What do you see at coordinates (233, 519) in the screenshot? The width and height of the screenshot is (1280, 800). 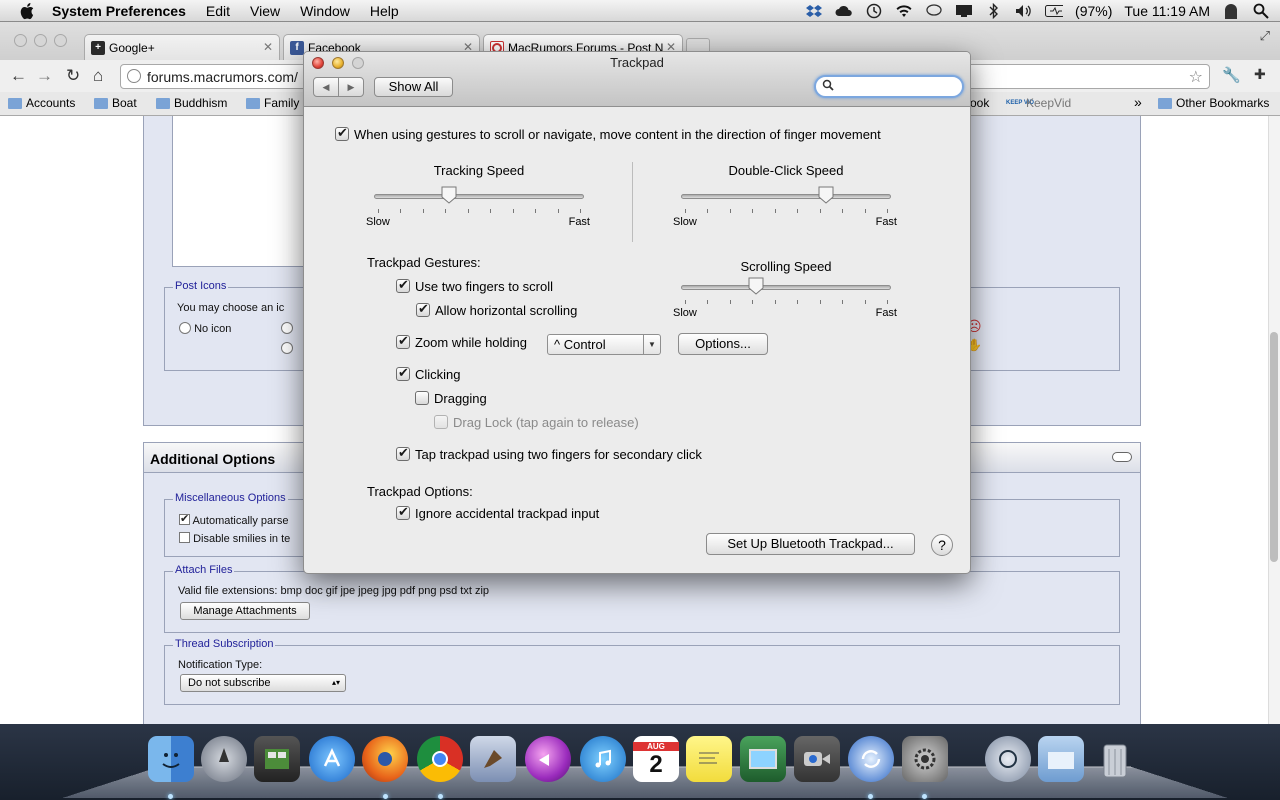 I see `auto-parse-option: Automatically parse` at bounding box center [233, 519].